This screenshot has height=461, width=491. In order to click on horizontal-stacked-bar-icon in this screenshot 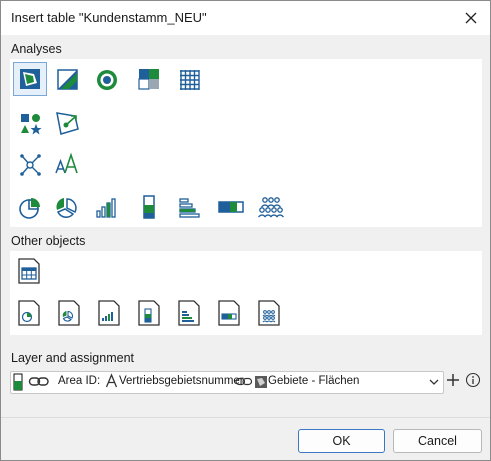, I will do `click(231, 207)`.